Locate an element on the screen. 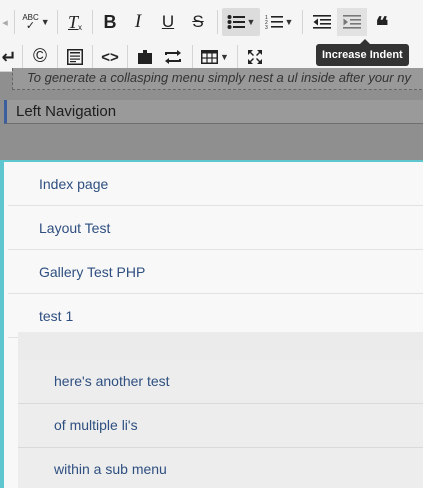  blockquote-button: ❝ is located at coordinates (382, 24).